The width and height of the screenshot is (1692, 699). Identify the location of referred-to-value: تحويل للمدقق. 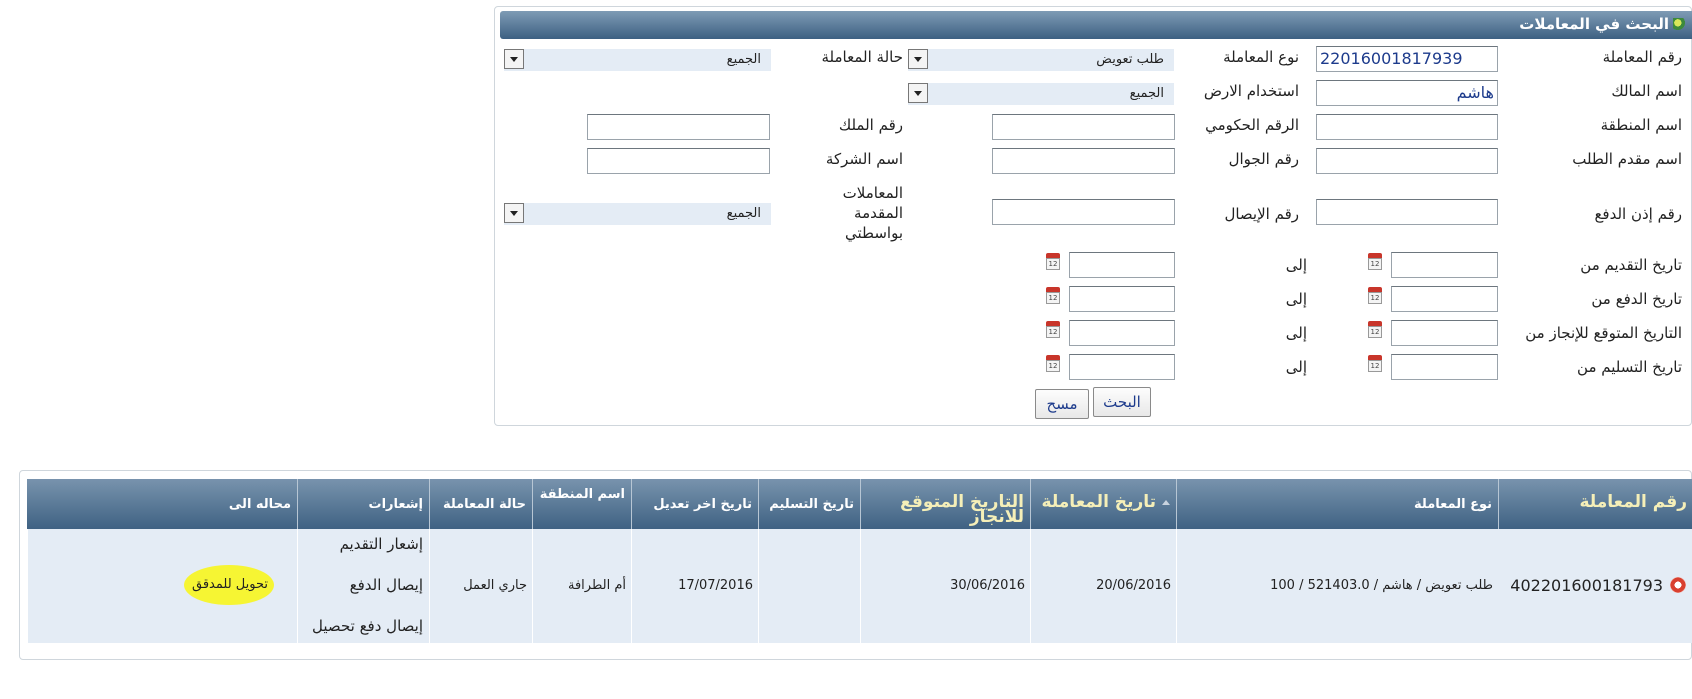
(230, 584).